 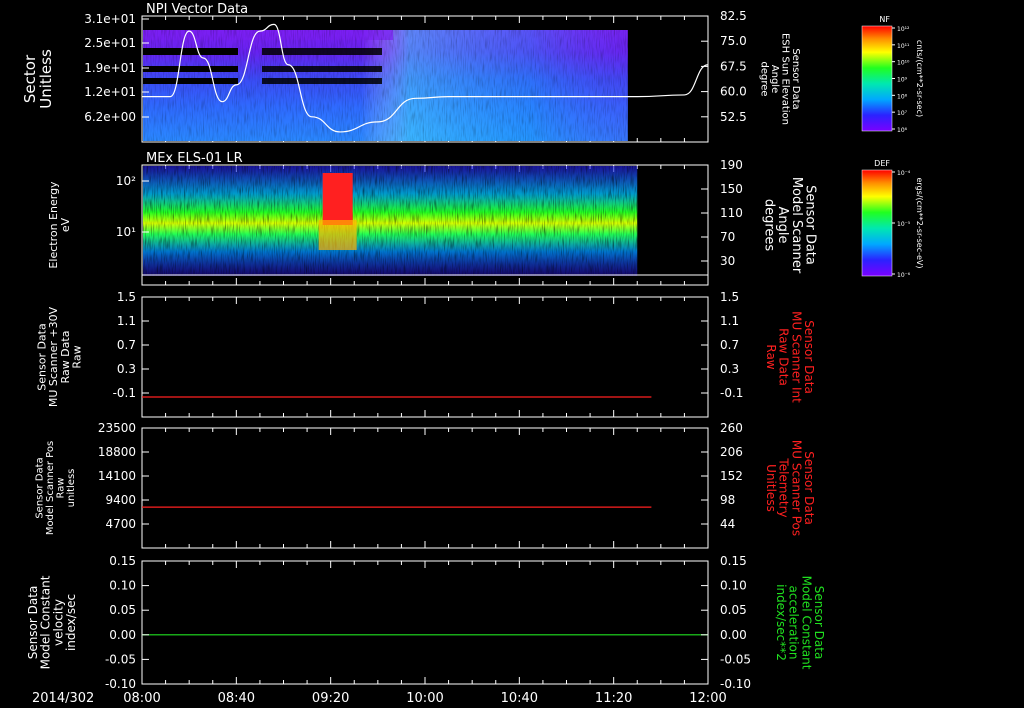 I want to click on colorbar-tick-label: 10⁷, so click(x=902, y=113).